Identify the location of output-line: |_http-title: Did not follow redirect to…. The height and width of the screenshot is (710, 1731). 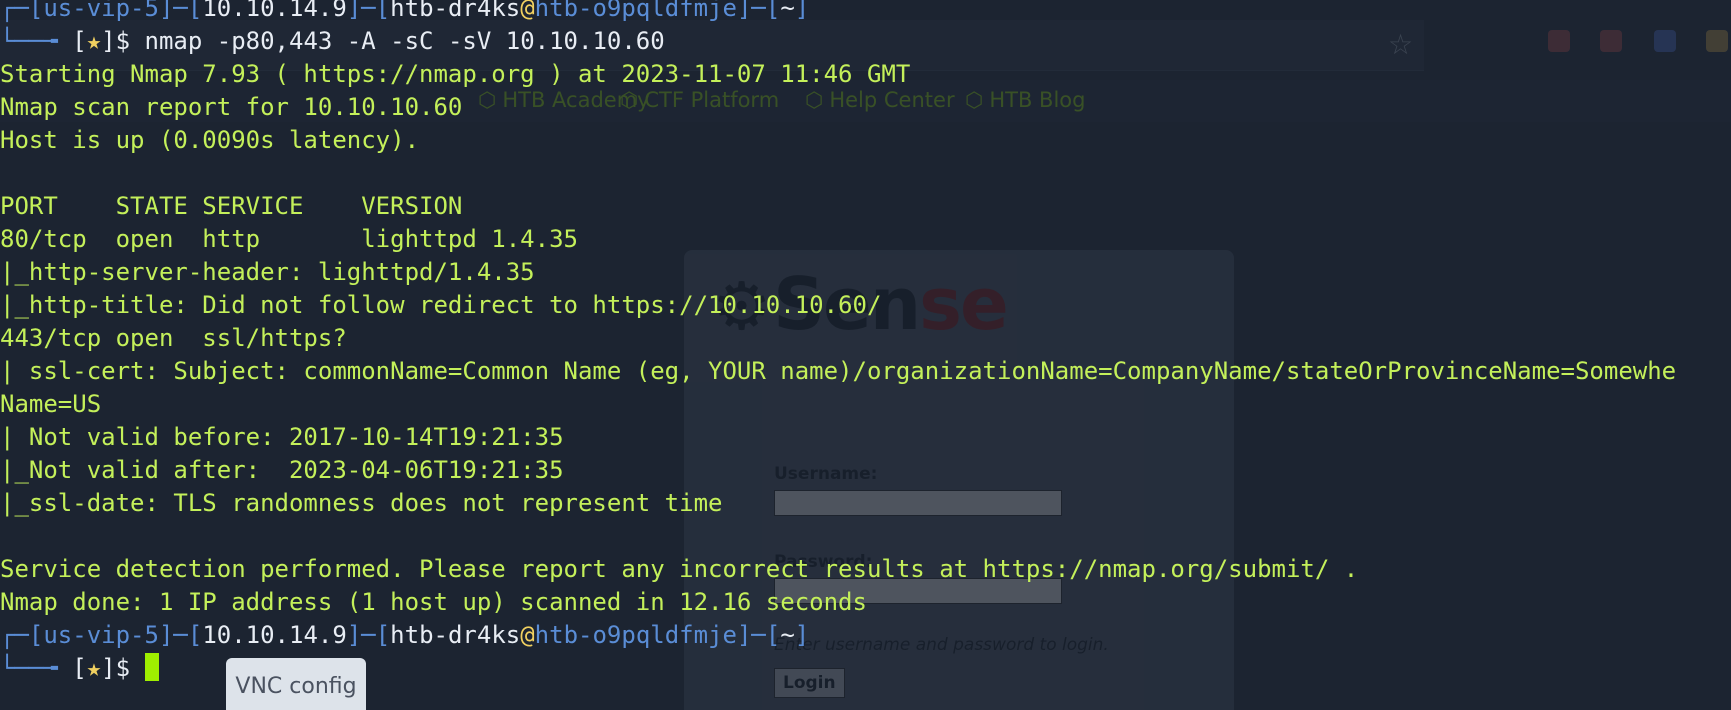
(441, 305).